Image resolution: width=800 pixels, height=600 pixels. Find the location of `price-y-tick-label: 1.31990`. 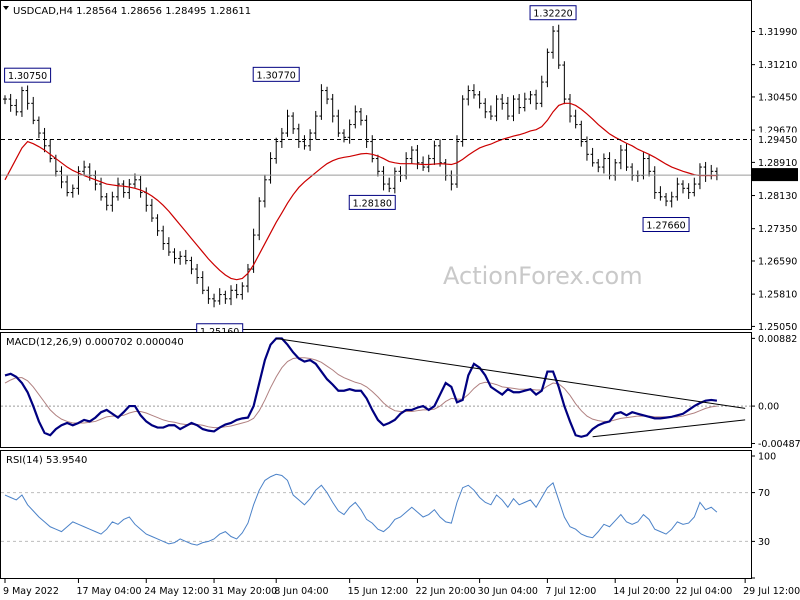

price-y-tick-label: 1.31990 is located at coordinates (777, 32).